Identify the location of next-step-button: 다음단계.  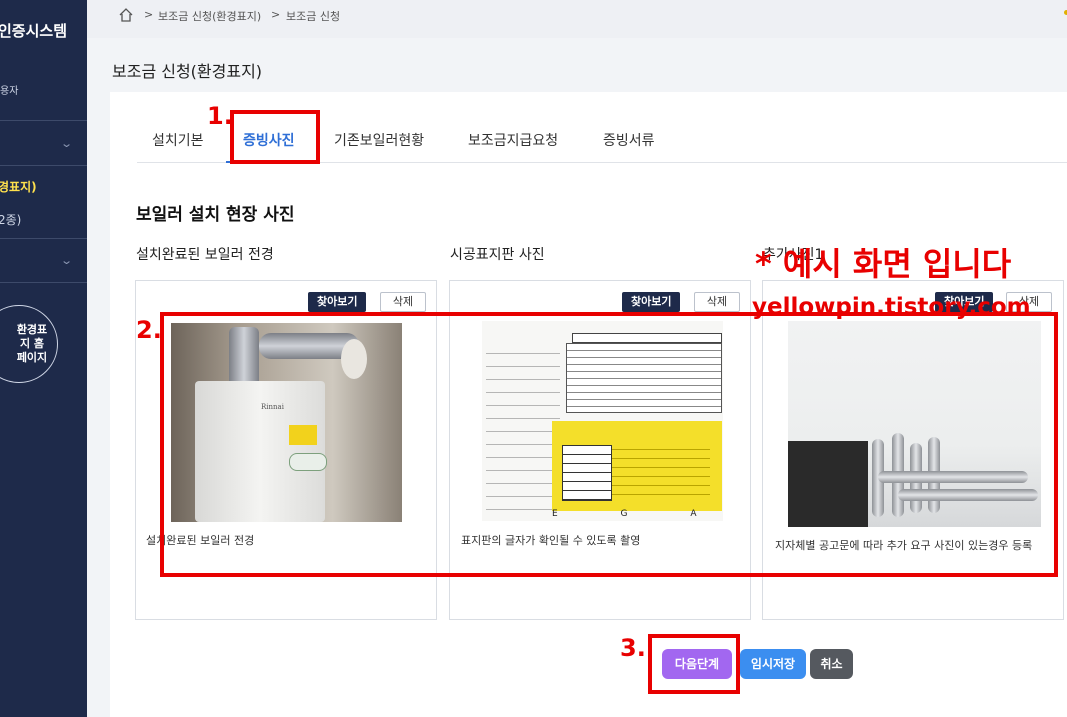
(697, 664).